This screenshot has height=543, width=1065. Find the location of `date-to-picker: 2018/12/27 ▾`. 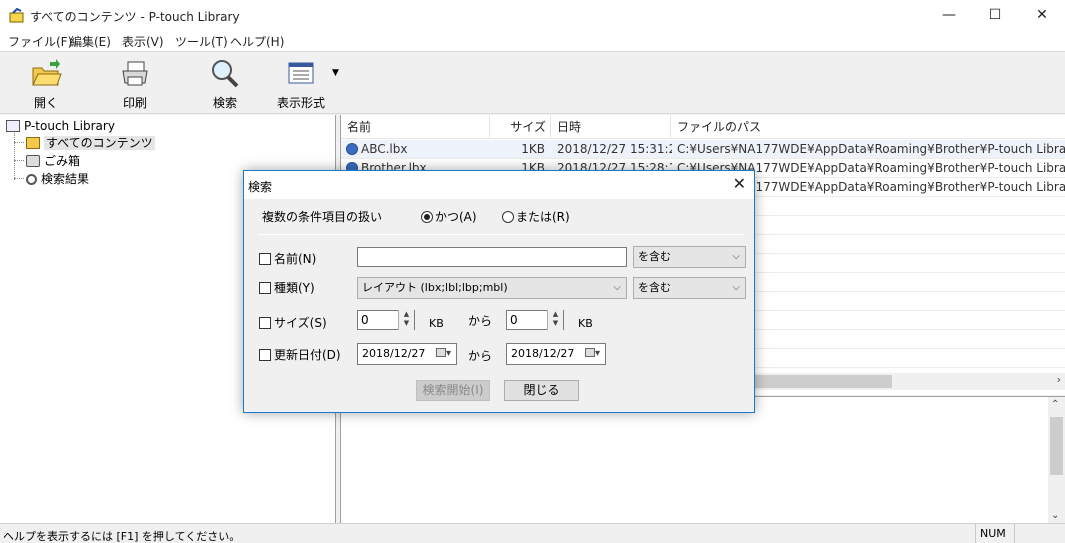

date-to-picker: 2018/12/27 ▾ is located at coordinates (556, 354).